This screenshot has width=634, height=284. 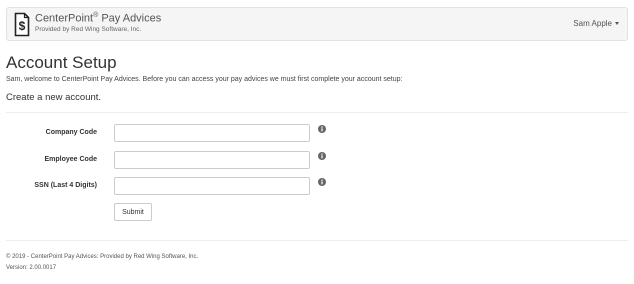 I want to click on brand-subtitle: Provided by Red Wing Software, Inc., so click(x=88, y=29).